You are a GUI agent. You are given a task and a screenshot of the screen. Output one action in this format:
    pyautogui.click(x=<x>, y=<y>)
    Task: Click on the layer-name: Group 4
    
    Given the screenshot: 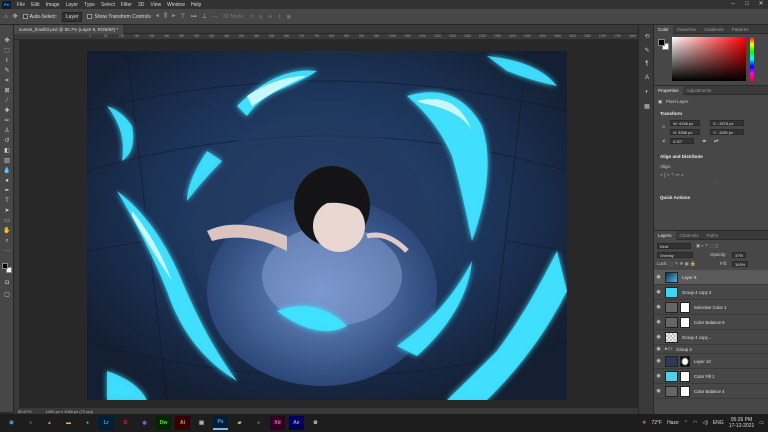 What is the action you would take?
    pyautogui.click(x=684, y=349)
    